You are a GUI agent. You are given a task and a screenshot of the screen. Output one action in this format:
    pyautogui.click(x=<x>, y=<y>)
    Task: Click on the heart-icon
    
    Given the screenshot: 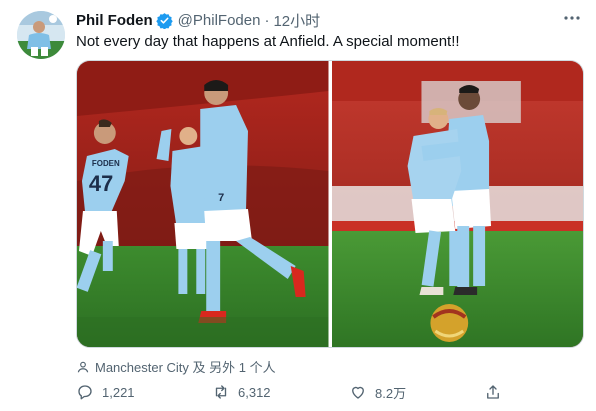 What is the action you would take?
    pyautogui.click(x=358, y=392)
    